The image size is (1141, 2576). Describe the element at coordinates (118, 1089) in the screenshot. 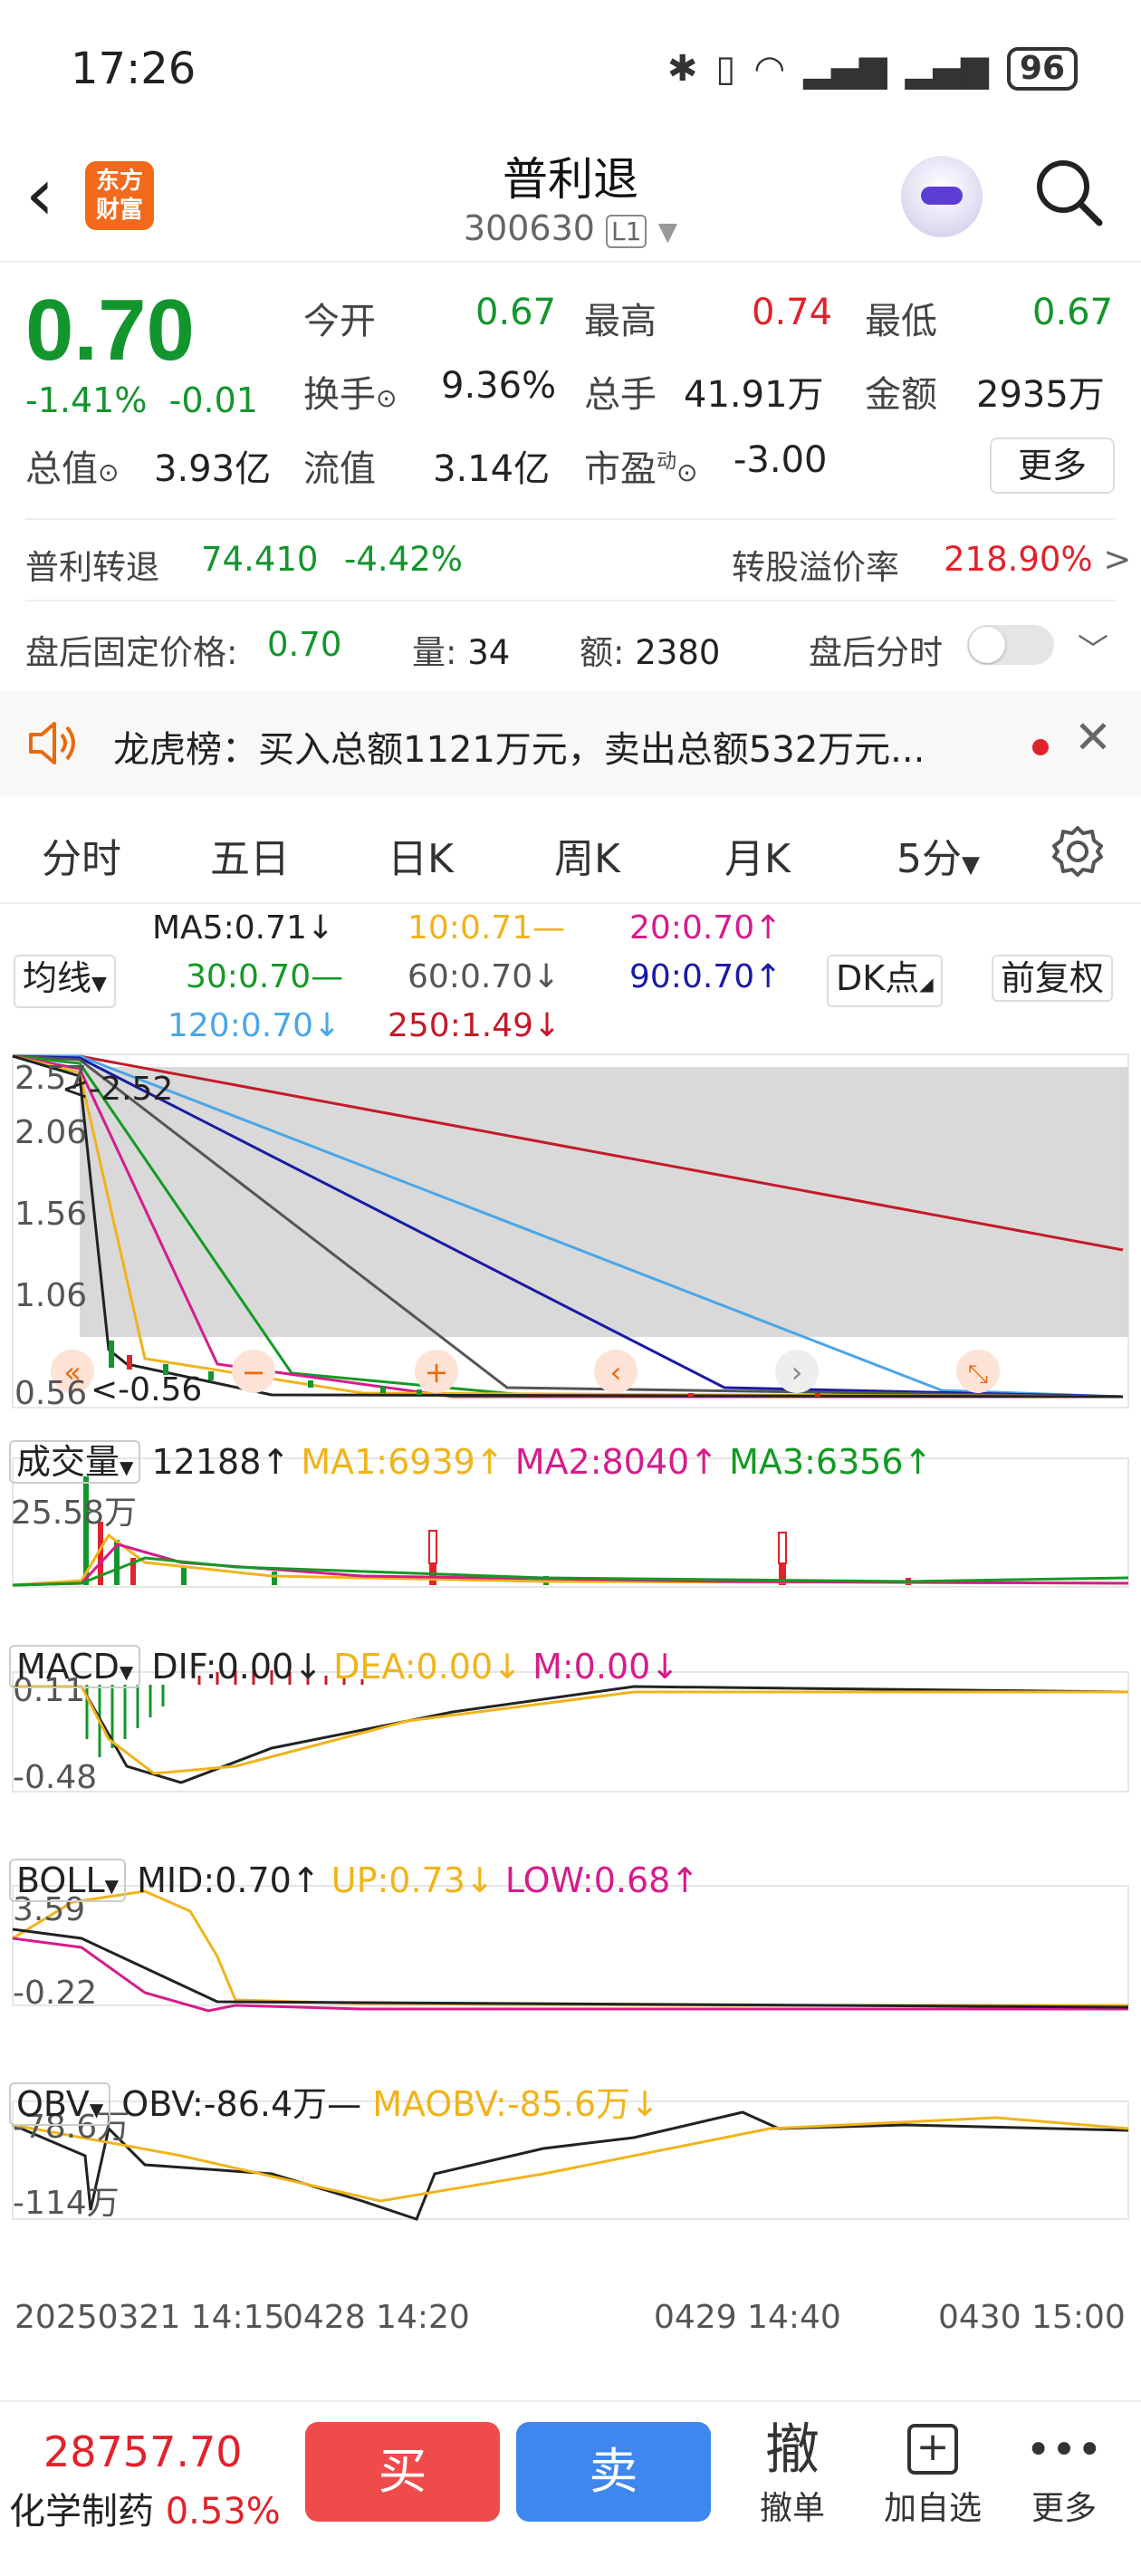

I see `max-price-marker: <-2.52` at that location.